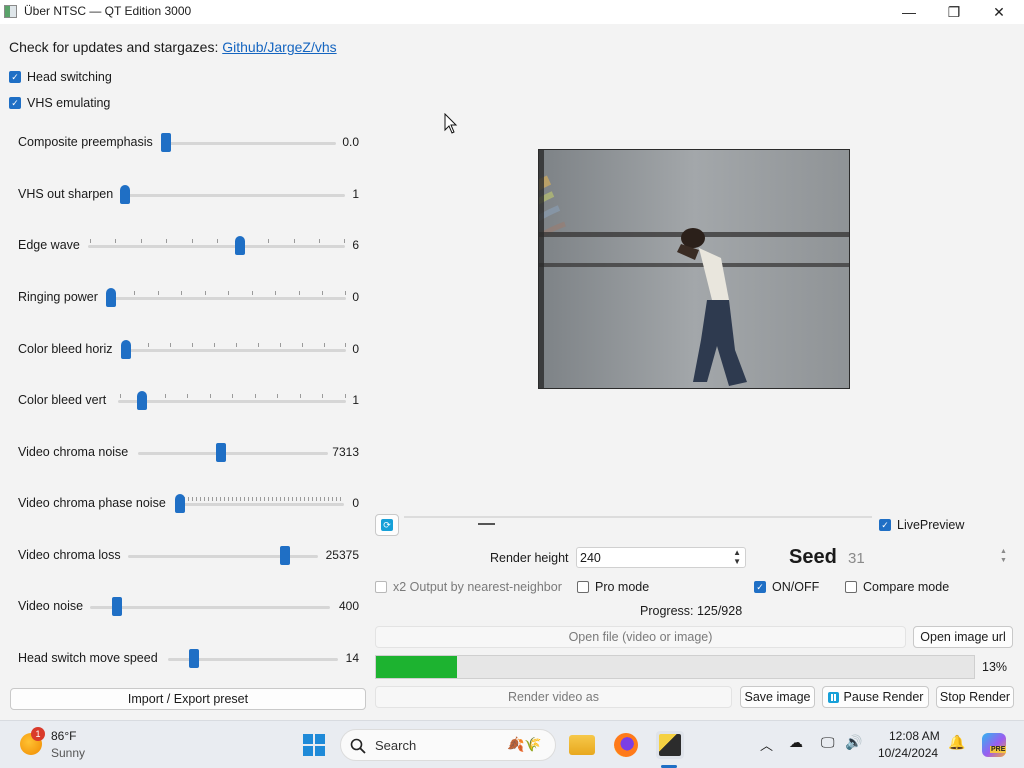 This screenshot has height=768, width=1024. I want to click on search-highlight-icon: 🍂🌾, so click(524, 744).